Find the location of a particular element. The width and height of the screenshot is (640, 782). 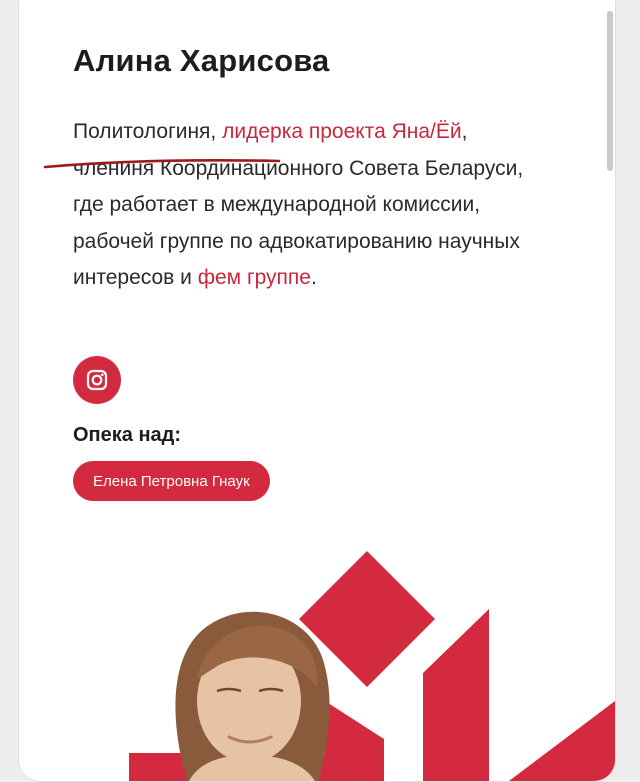

project-link: лидерка проекта Яна/Ёй is located at coordinates (342, 131).